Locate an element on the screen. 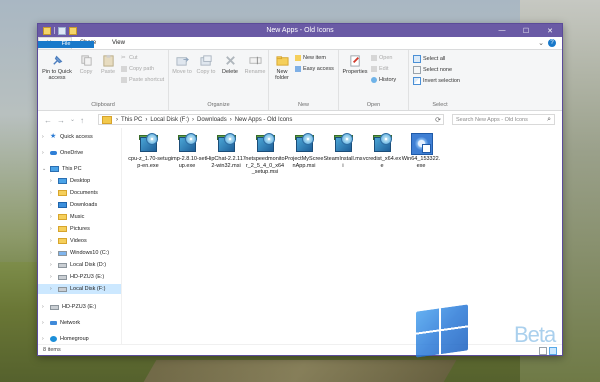  quick-access-toolbar is located at coordinates (57, 30).